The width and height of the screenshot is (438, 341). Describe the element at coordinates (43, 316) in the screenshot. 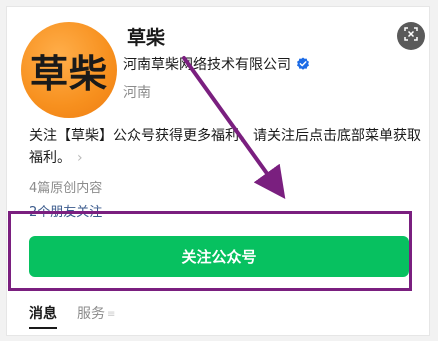

I see `tab-messages: 消息` at that location.